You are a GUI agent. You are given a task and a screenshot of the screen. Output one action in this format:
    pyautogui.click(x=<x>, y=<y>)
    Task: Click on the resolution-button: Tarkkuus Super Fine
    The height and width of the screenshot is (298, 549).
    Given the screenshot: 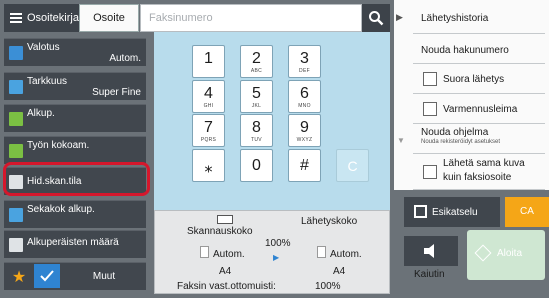 What is the action you would take?
    pyautogui.click(x=75, y=86)
    